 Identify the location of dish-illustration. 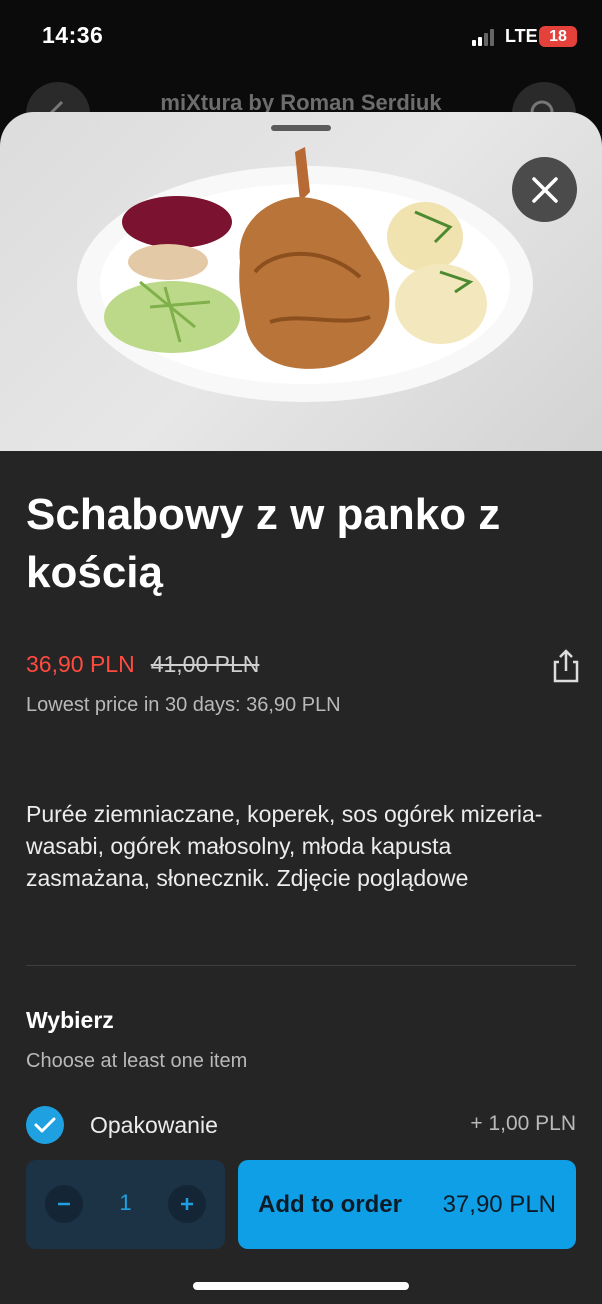
(305, 274).